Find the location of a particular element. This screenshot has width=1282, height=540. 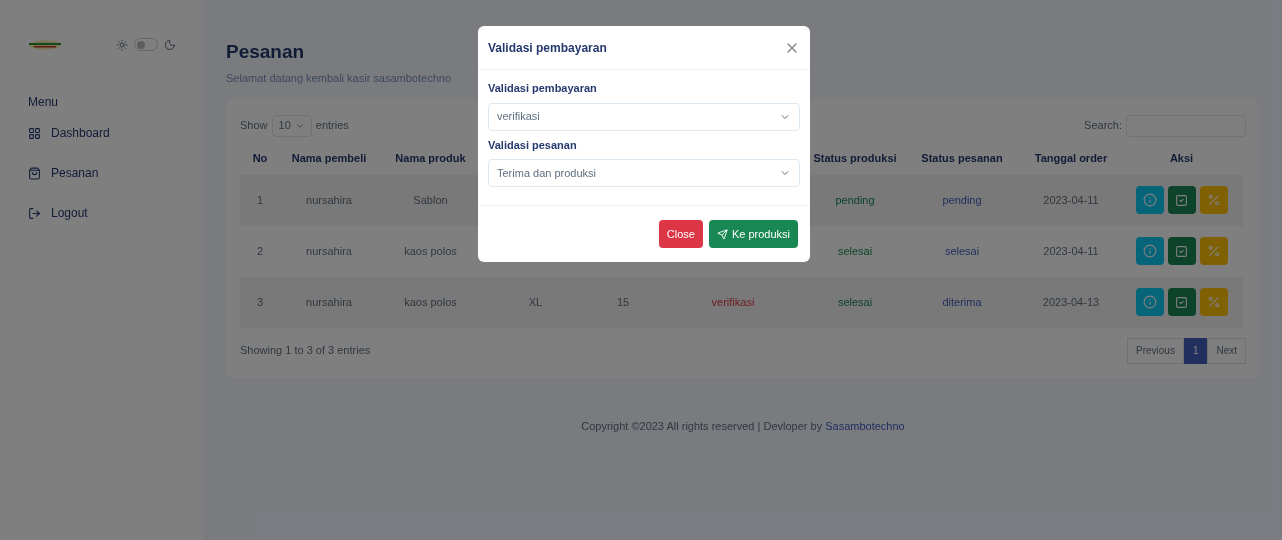

bag-icon is located at coordinates (34, 173).